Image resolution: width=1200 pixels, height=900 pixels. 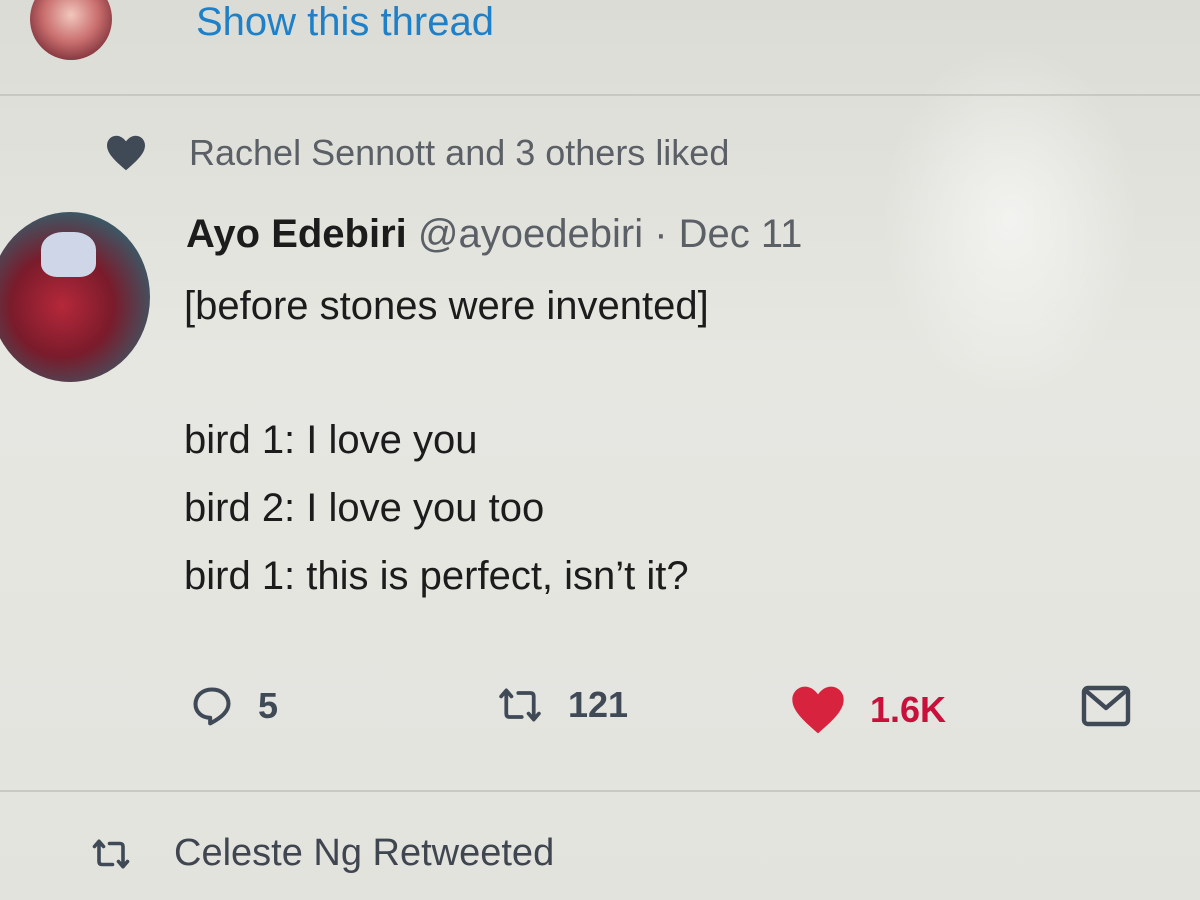 I want to click on tweet-actions: 5 121 1.6K, so click(x=665, y=714).